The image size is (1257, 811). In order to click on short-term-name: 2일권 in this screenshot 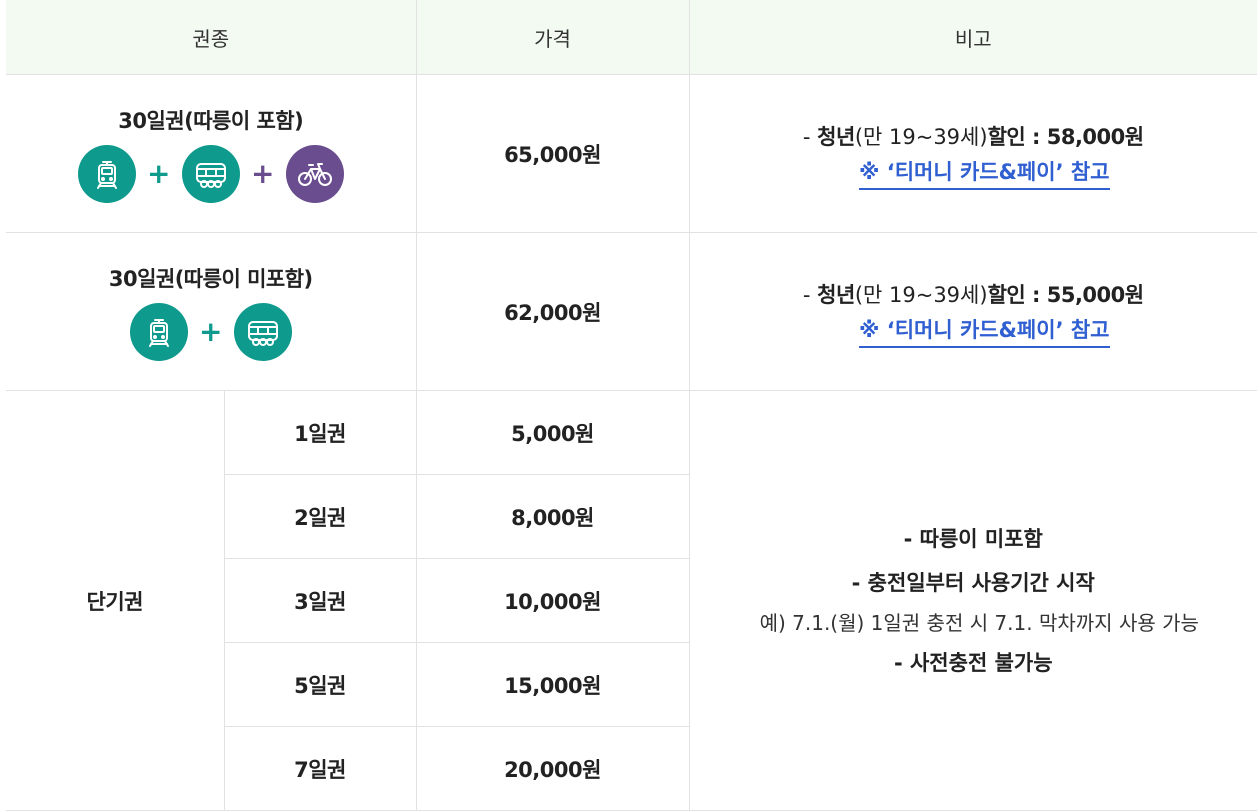, I will do `click(320, 517)`.